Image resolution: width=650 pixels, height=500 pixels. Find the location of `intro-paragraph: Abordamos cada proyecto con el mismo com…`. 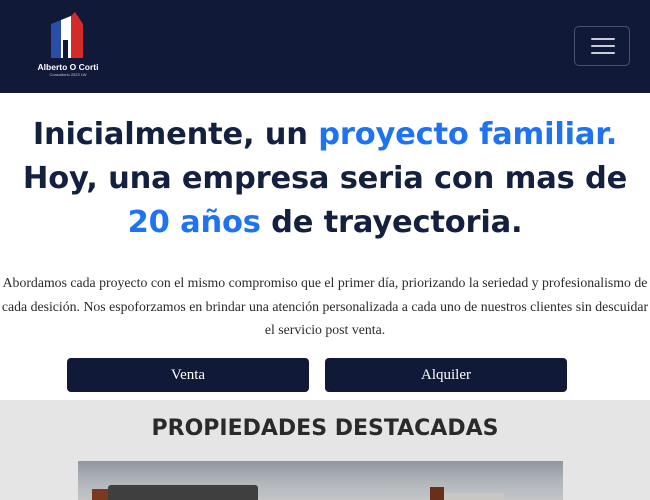

intro-paragraph: Abordamos cada proyecto con el mismo com… is located at coordinates (325, 306).